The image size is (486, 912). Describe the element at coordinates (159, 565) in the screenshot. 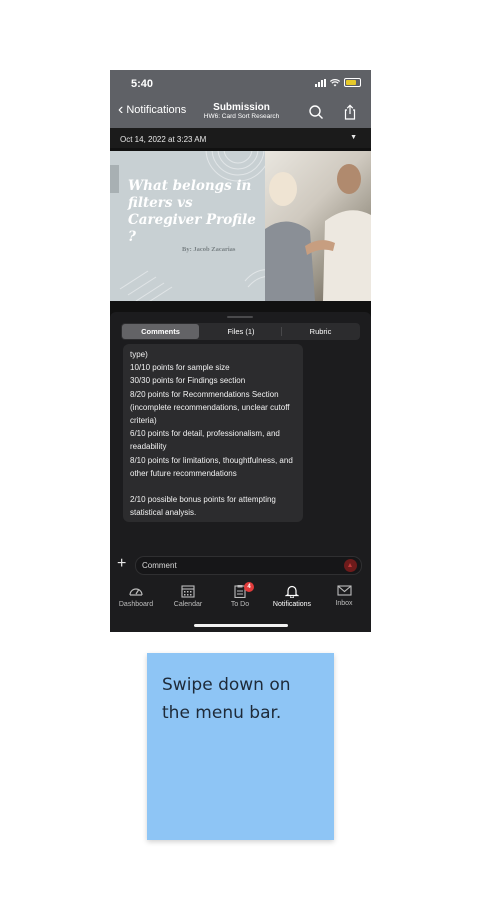

I see `comment-placeholder: Comment` at that location.